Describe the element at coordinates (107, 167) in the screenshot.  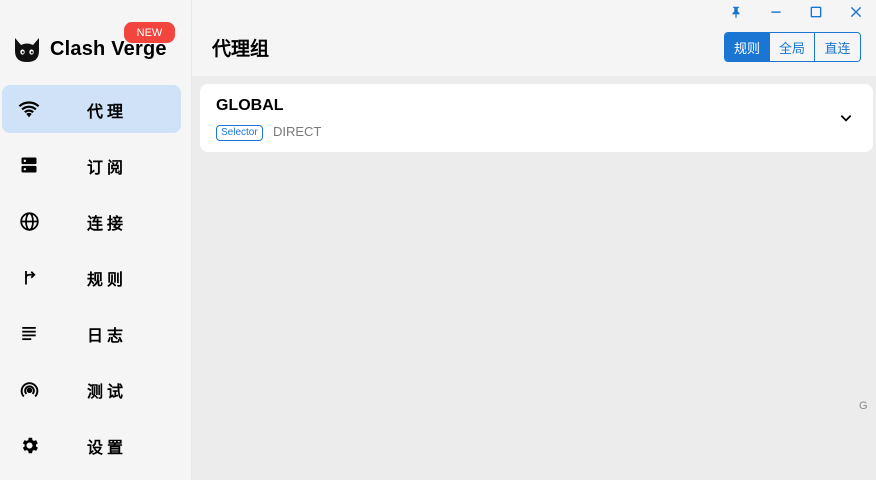
I see `sidebar-item-label: 订阅` at that location.